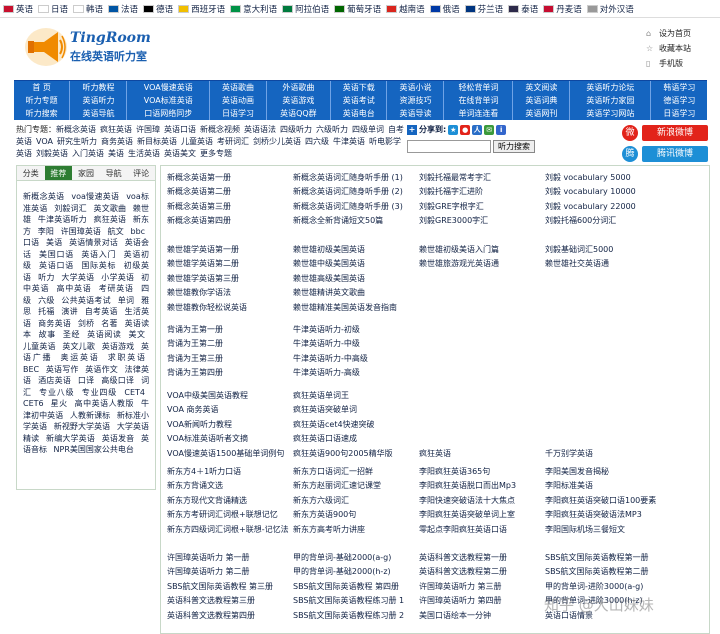 The height and width of the screenshot is (634, 720). I want to click on category-link: 英文歌曲, so click(110, 208).